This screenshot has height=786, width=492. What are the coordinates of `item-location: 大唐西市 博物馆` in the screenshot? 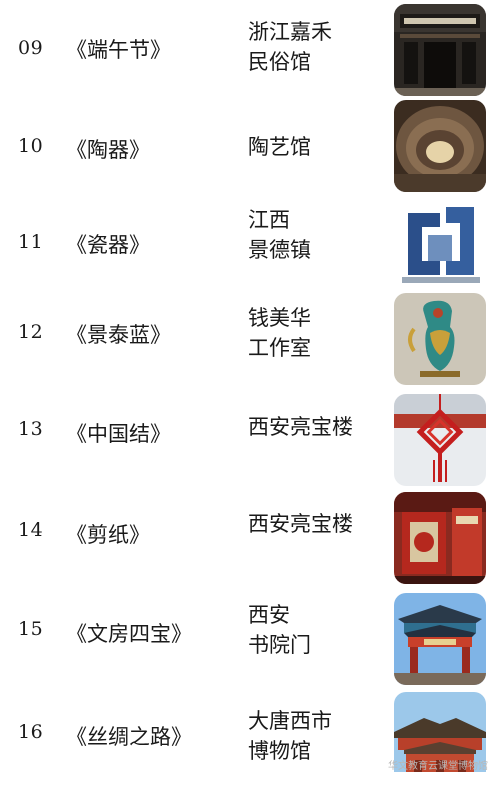 It's located at (290, 736).